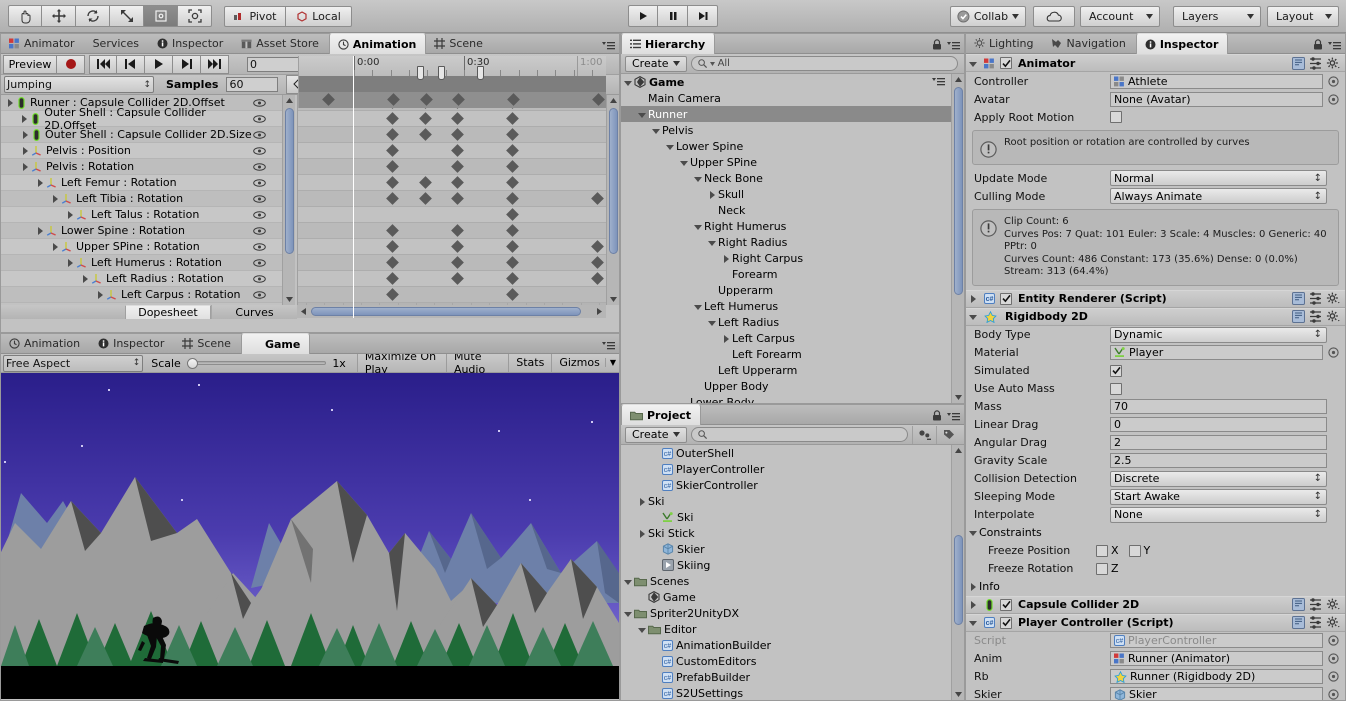 Image resolution: width=1346 pixels, height=701 pixels. Describe the element at coordinates (141, 183) in the screenshot. I see `animation-curve-row: Left Femur : Rotation` at that location.